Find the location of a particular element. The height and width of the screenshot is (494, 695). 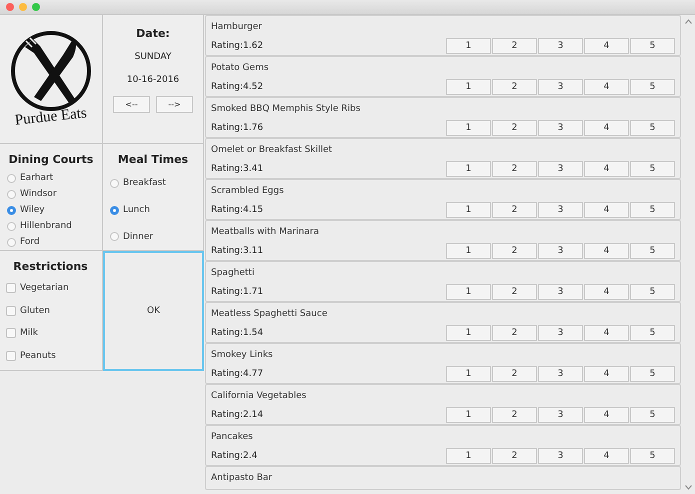

rating-label: Rating:2.4 is located at coordinates (234, 455).